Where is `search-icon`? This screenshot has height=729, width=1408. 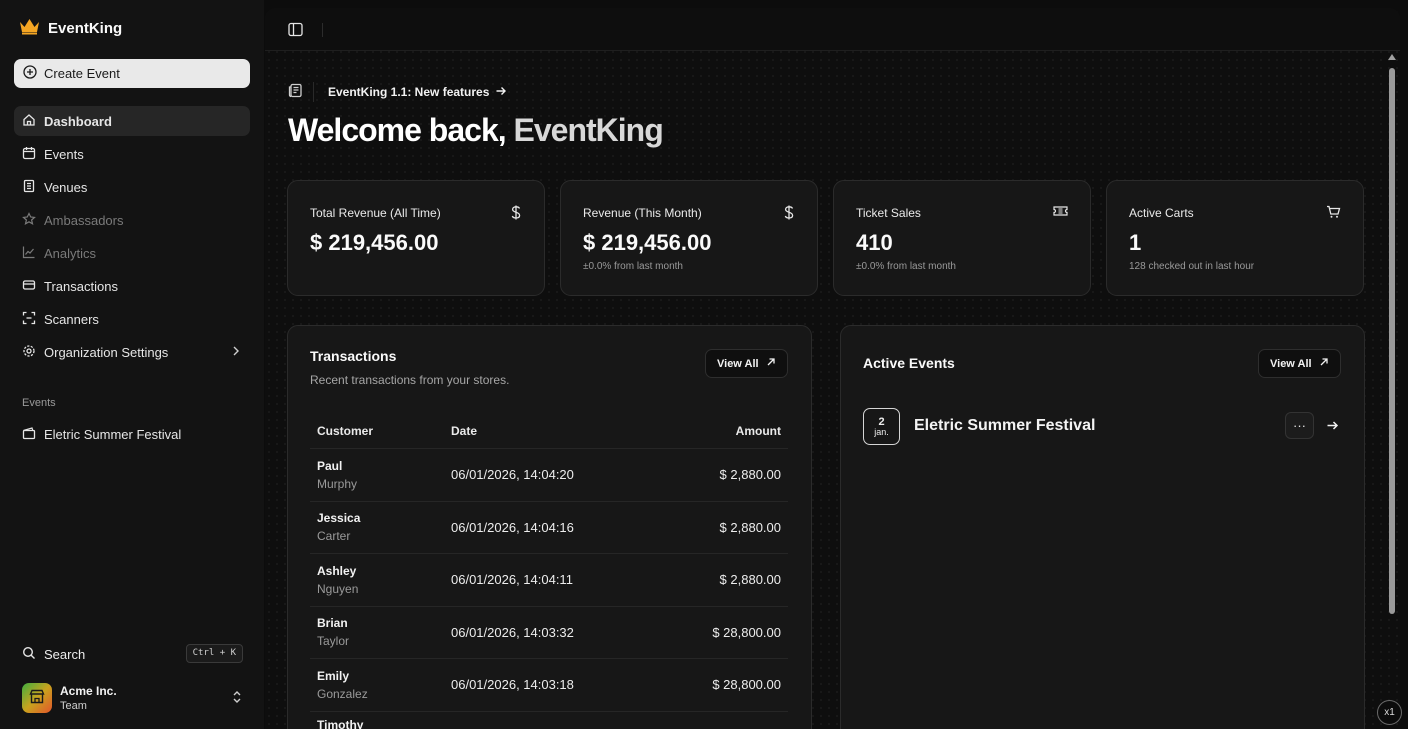 search-icon is located at coordinates (29, 654).